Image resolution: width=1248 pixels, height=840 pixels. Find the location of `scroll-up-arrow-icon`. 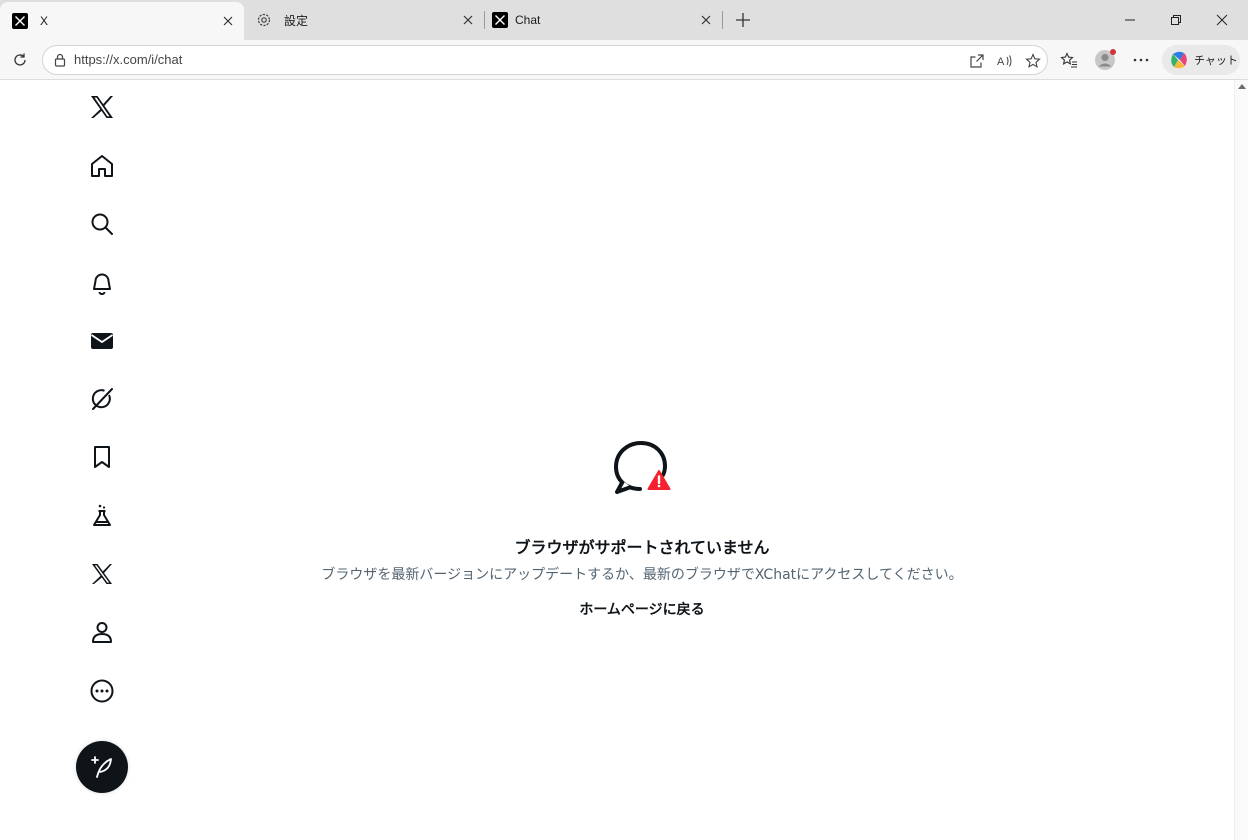

scroll-up-arrow-icon is located at coordinates (1242, 86).